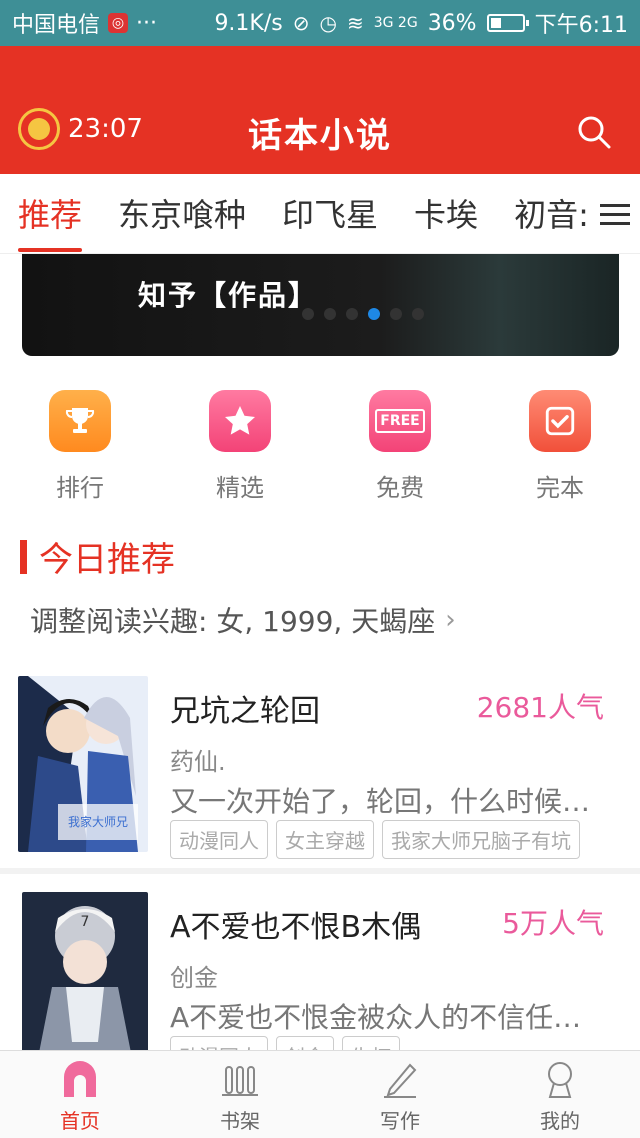  What do you see at coordinates (320, 305) in the screenshot?
I see `promo-banner: 知予【作品】` at bounding box center [320, 305].